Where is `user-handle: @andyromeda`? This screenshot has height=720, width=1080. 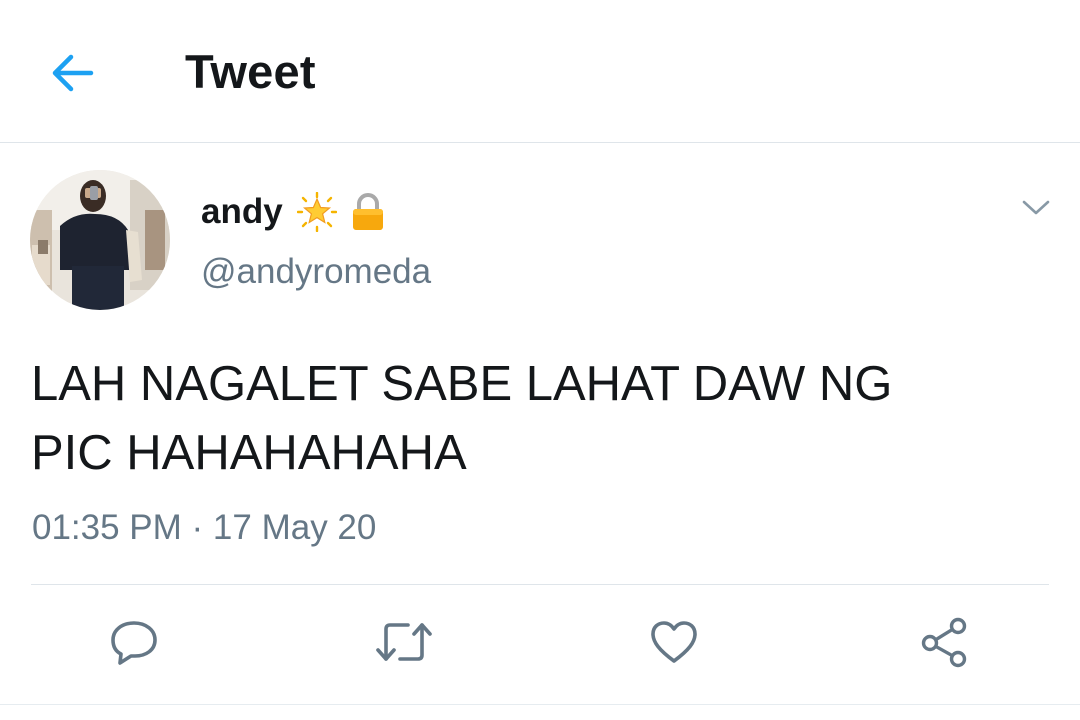 user-handle: @andyromeda is located at coordinates (316, 272).